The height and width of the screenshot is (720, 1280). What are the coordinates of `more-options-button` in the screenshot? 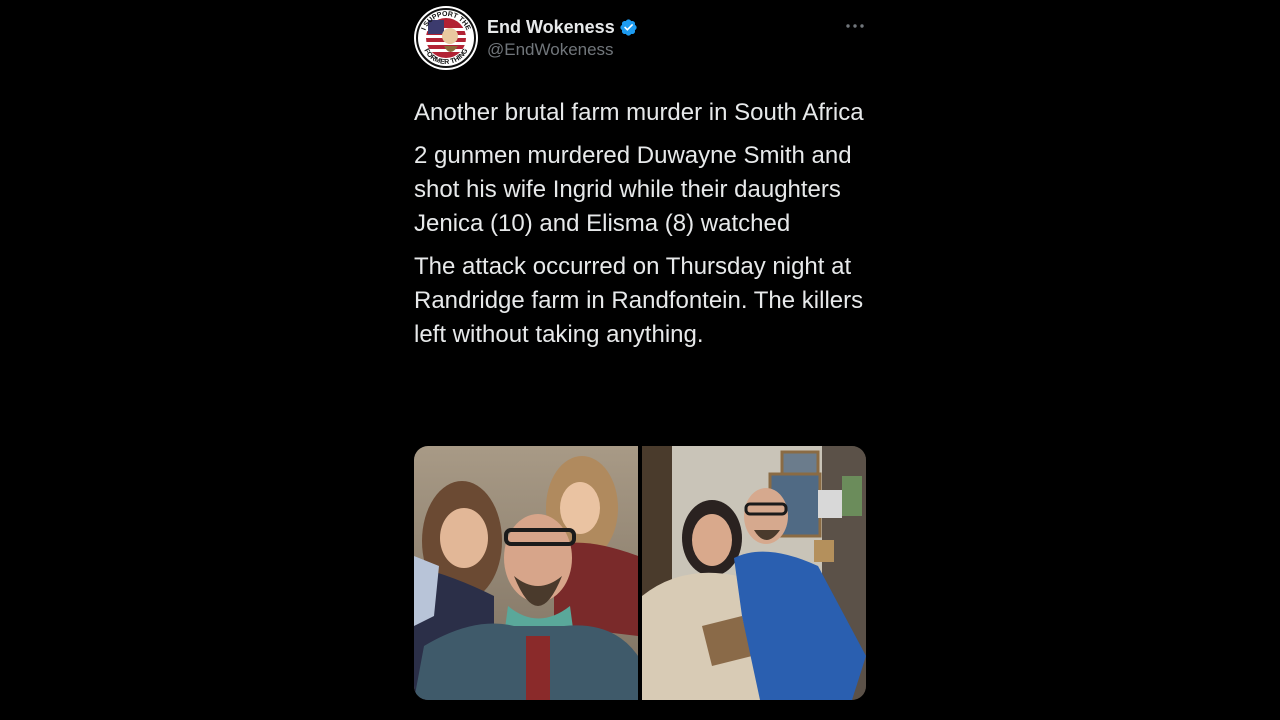 It's located at (855, 26).